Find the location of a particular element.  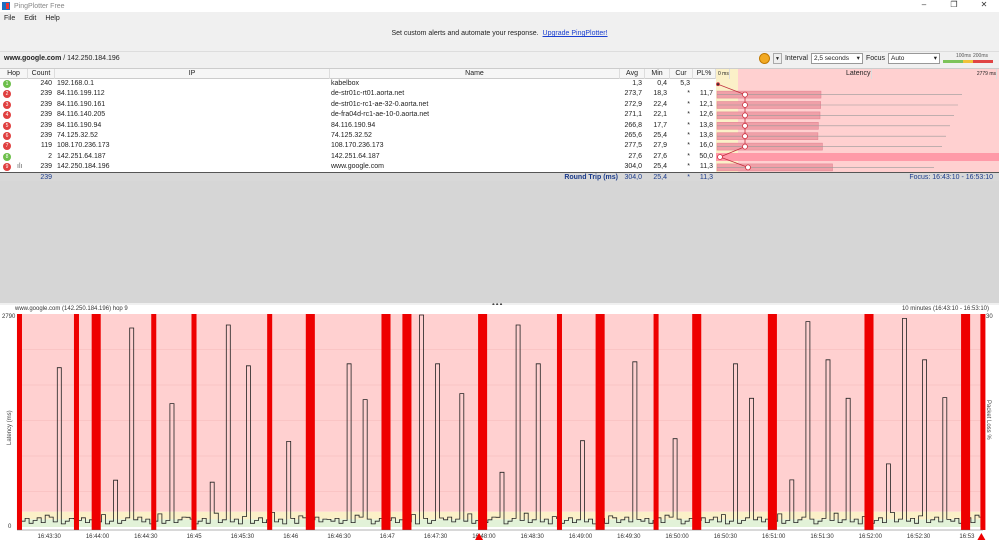

x-tick-label: 16:50:00 is located at coordinates (677, 537).